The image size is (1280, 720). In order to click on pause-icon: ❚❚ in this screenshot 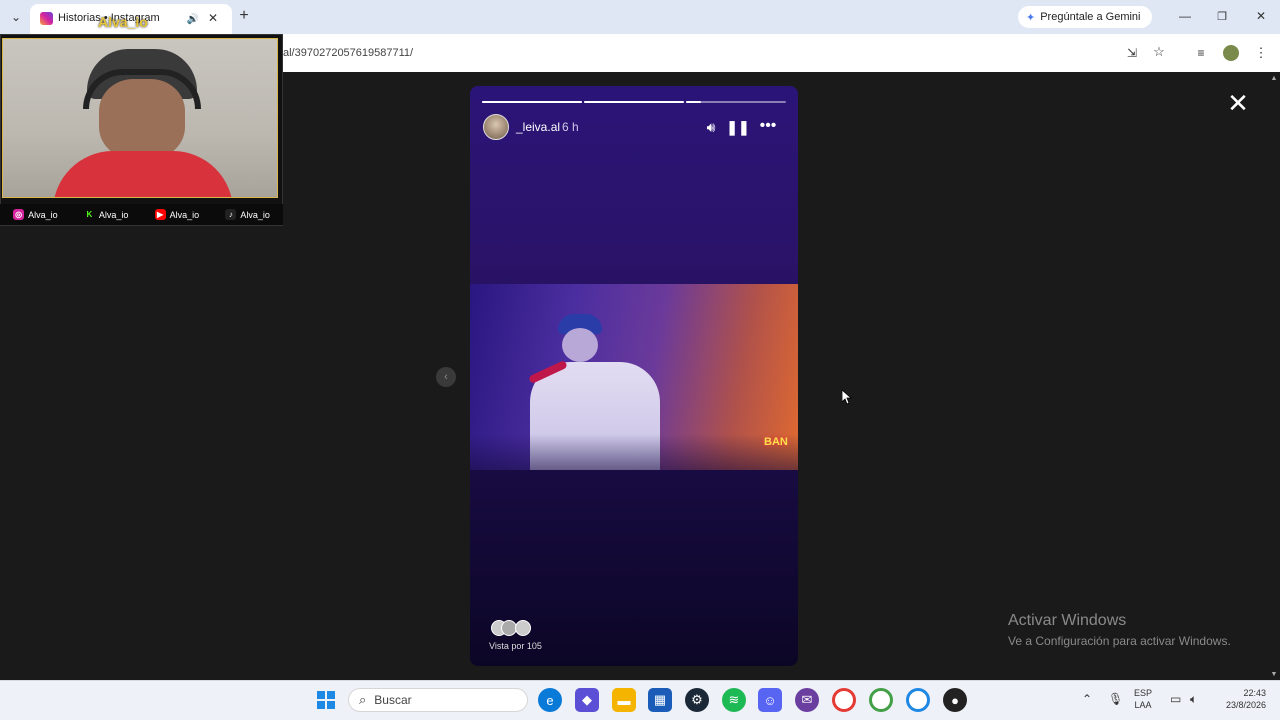, I will do `click(737, 127)`.